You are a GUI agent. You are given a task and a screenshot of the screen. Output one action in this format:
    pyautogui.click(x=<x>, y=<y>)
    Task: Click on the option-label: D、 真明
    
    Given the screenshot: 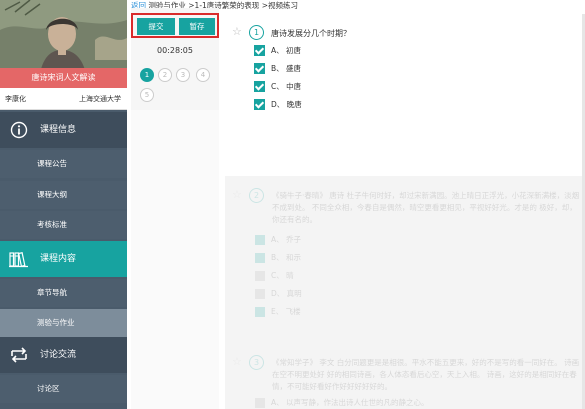 What is the action you would take?
    pyautogui.click(x=286, y=293)
    